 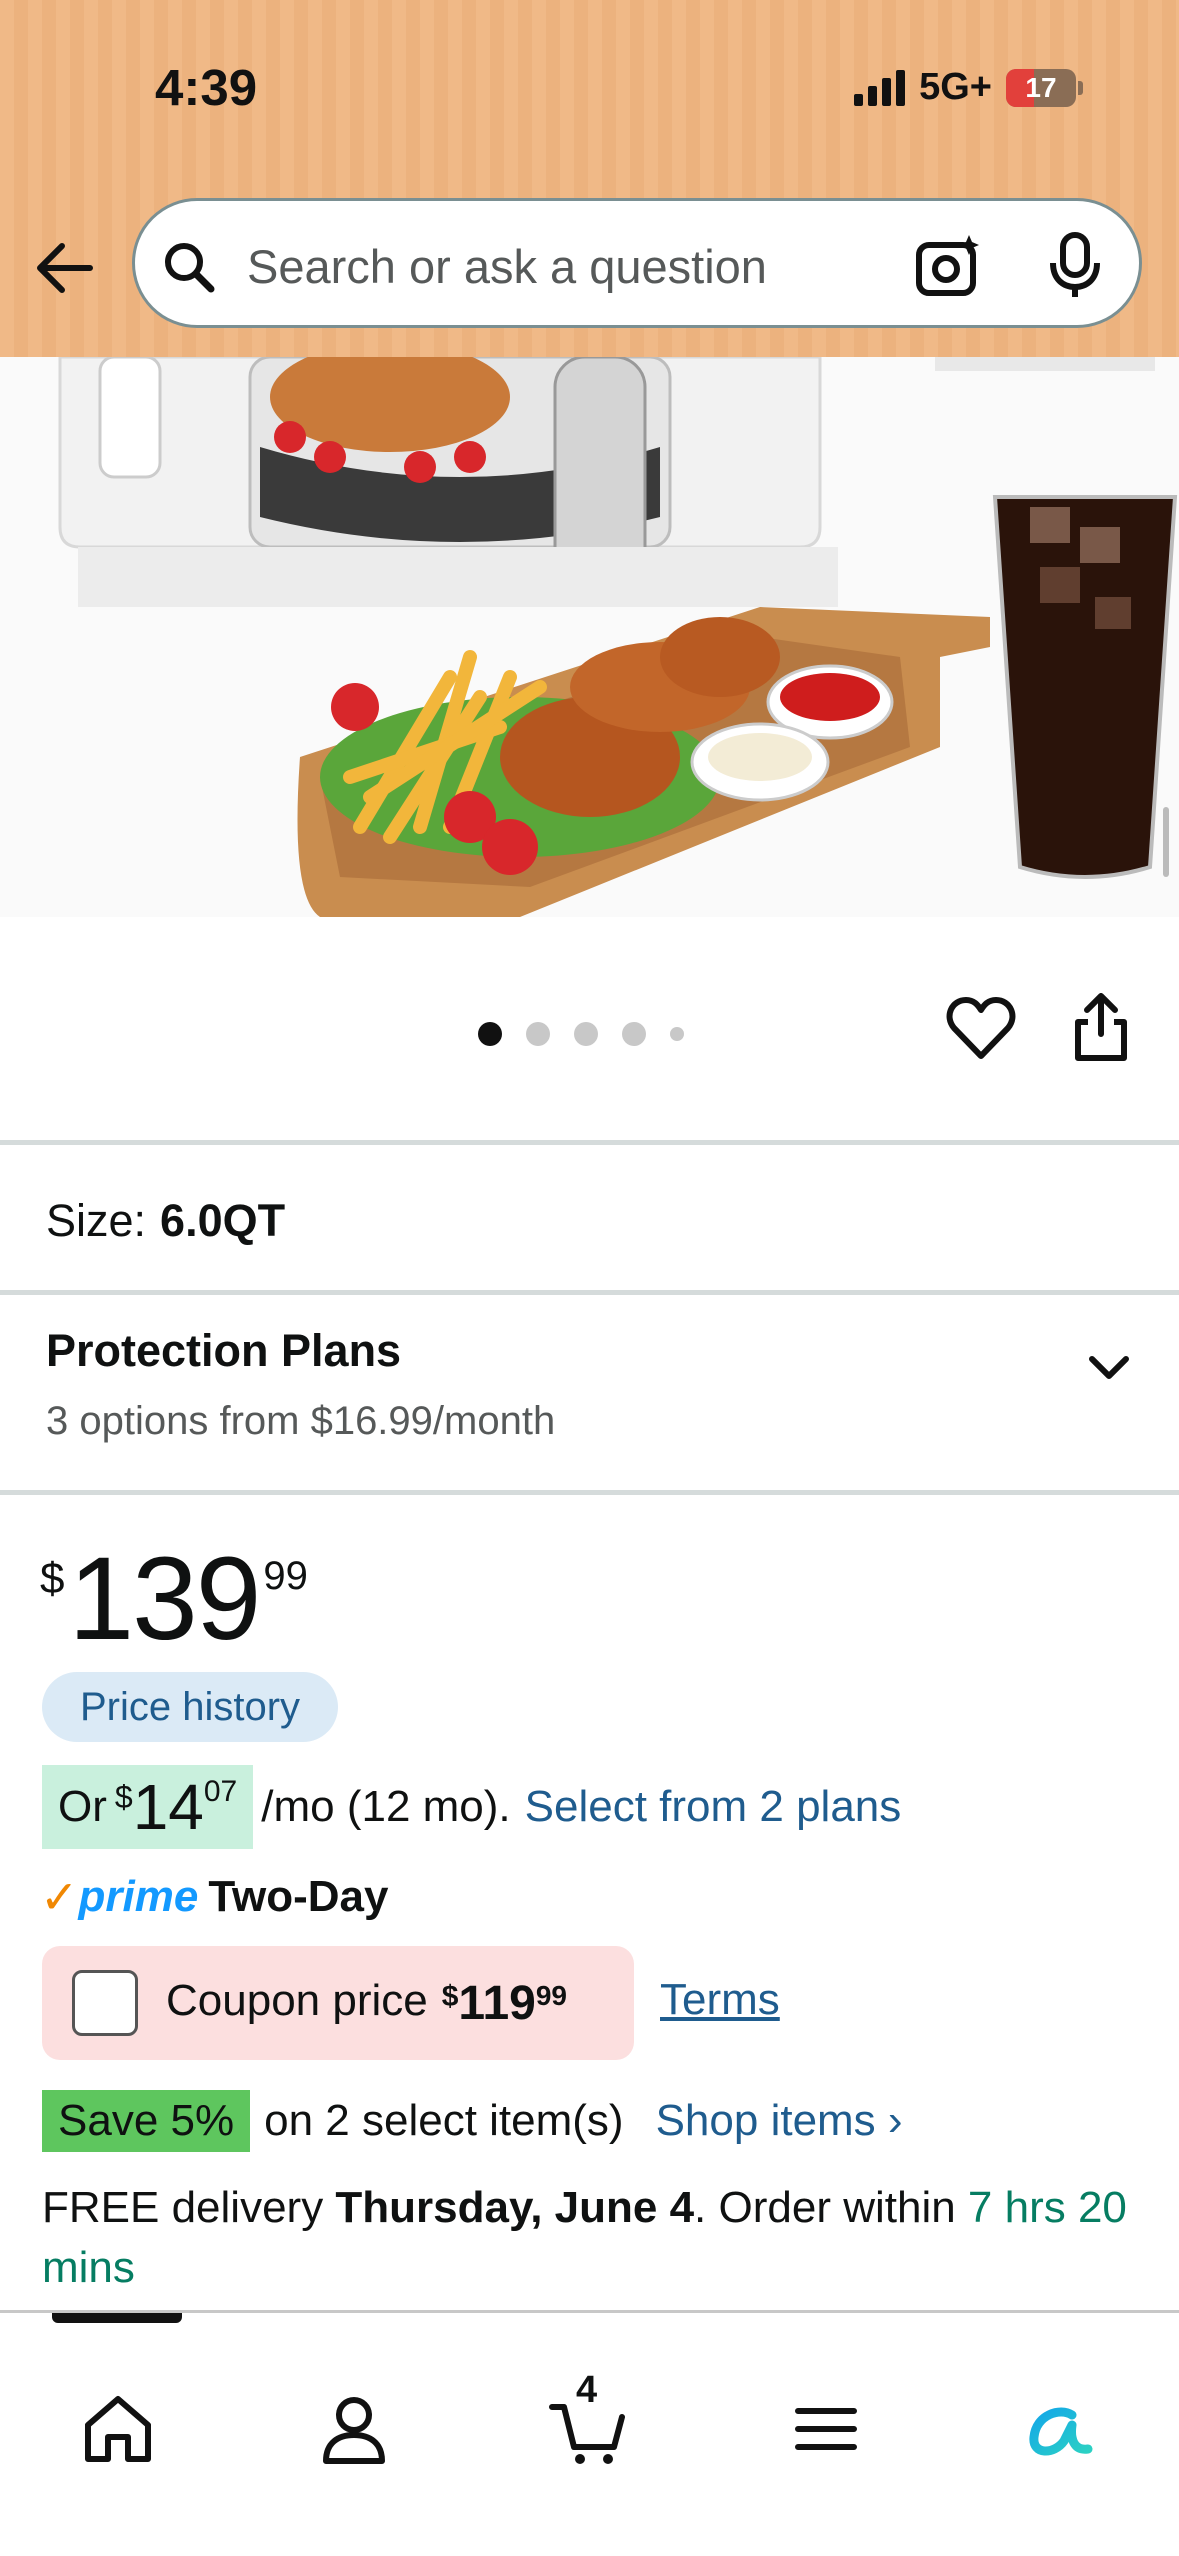 I want to click on search-bar, so click(x=637, y=263).